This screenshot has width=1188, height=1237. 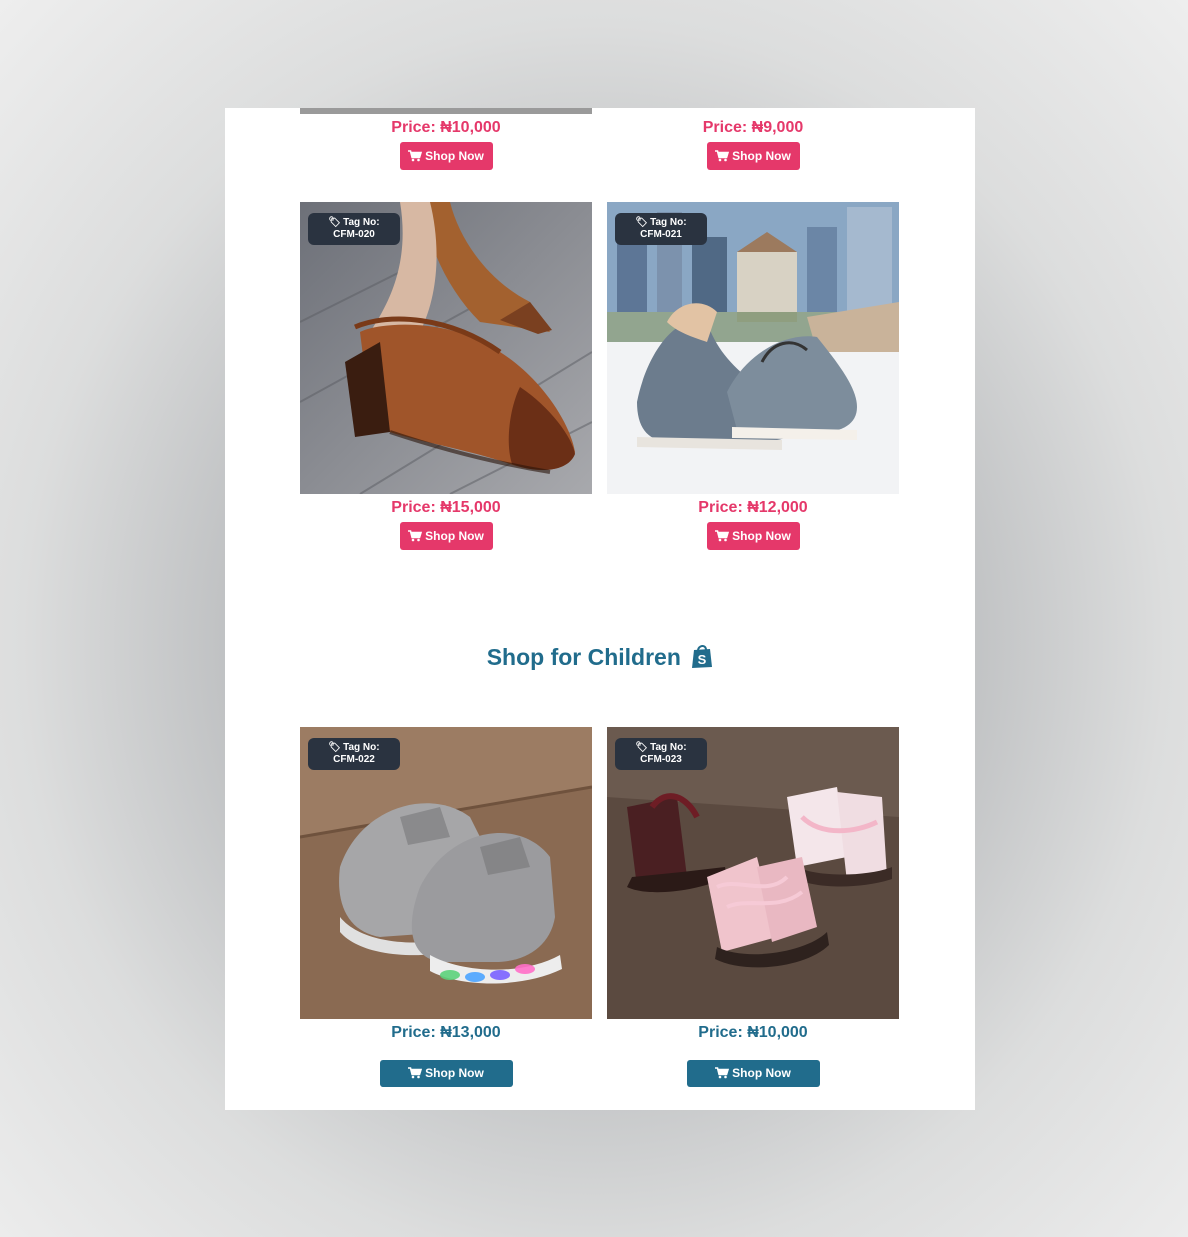 I want to click on product-card-cfm-020: 🏷 Tag No: CFM-020 Price: ₦15,000 Shop Now, so click(x=446, y=376).